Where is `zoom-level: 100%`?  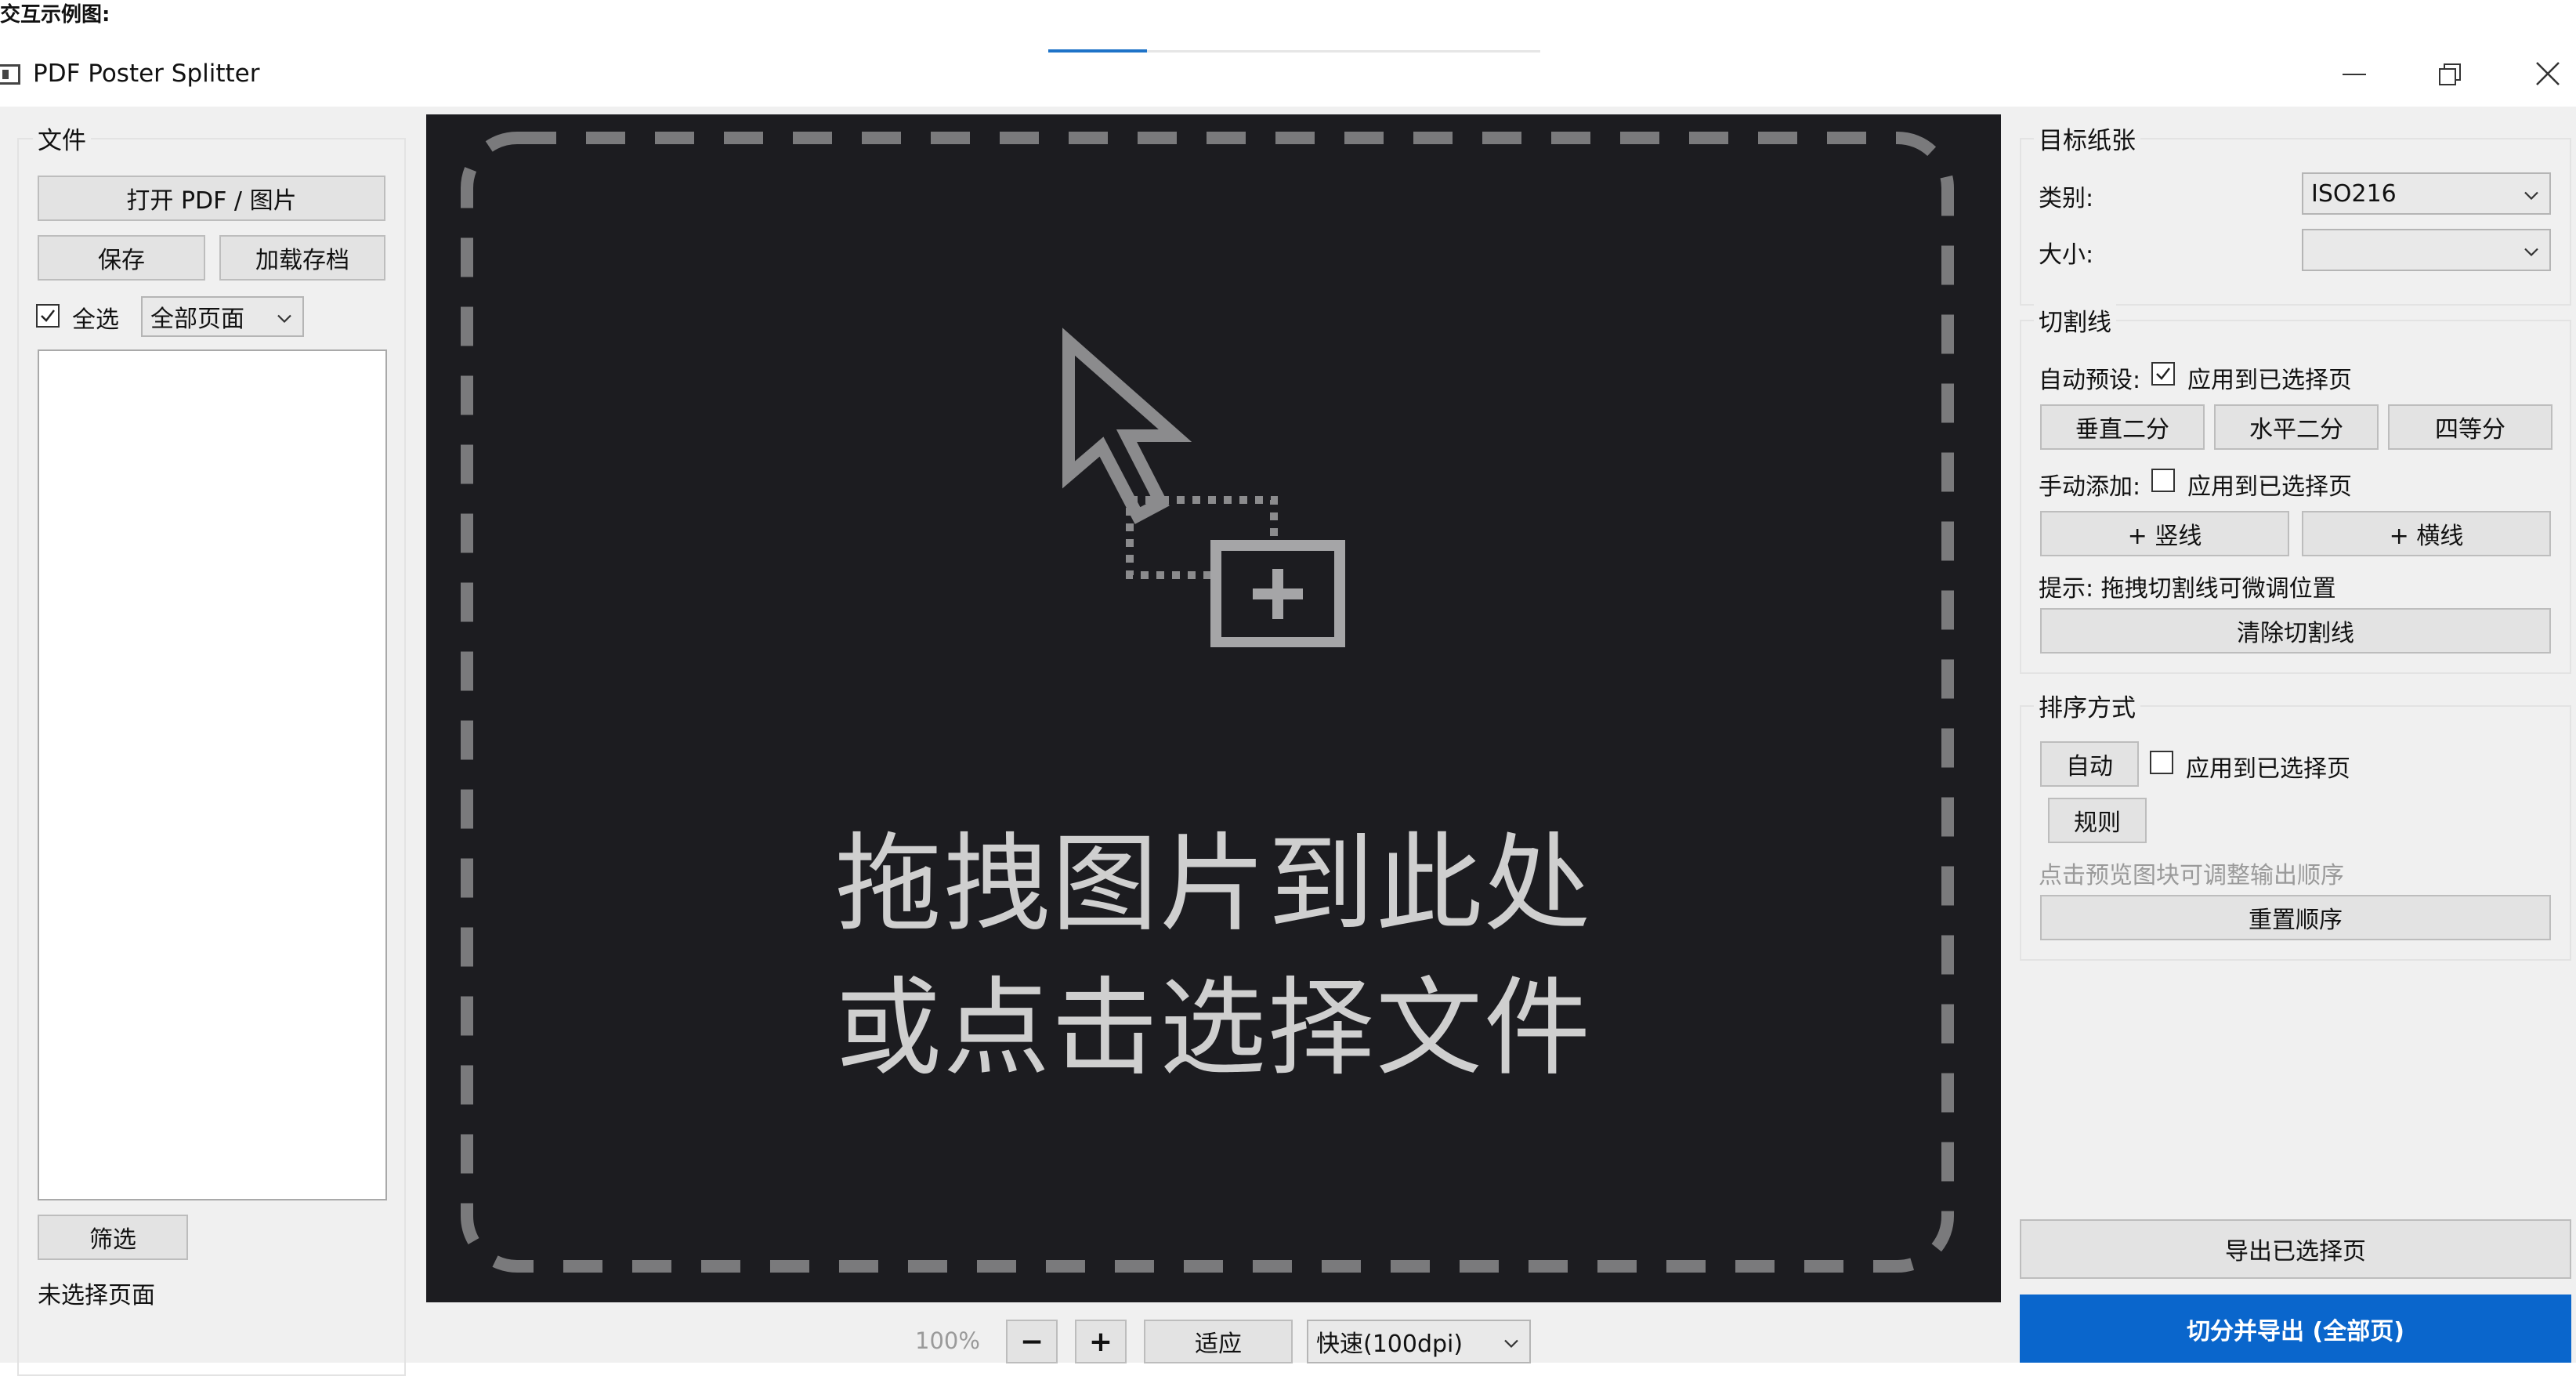 zoom-level: 100% is located at coordinates (948, 1340).